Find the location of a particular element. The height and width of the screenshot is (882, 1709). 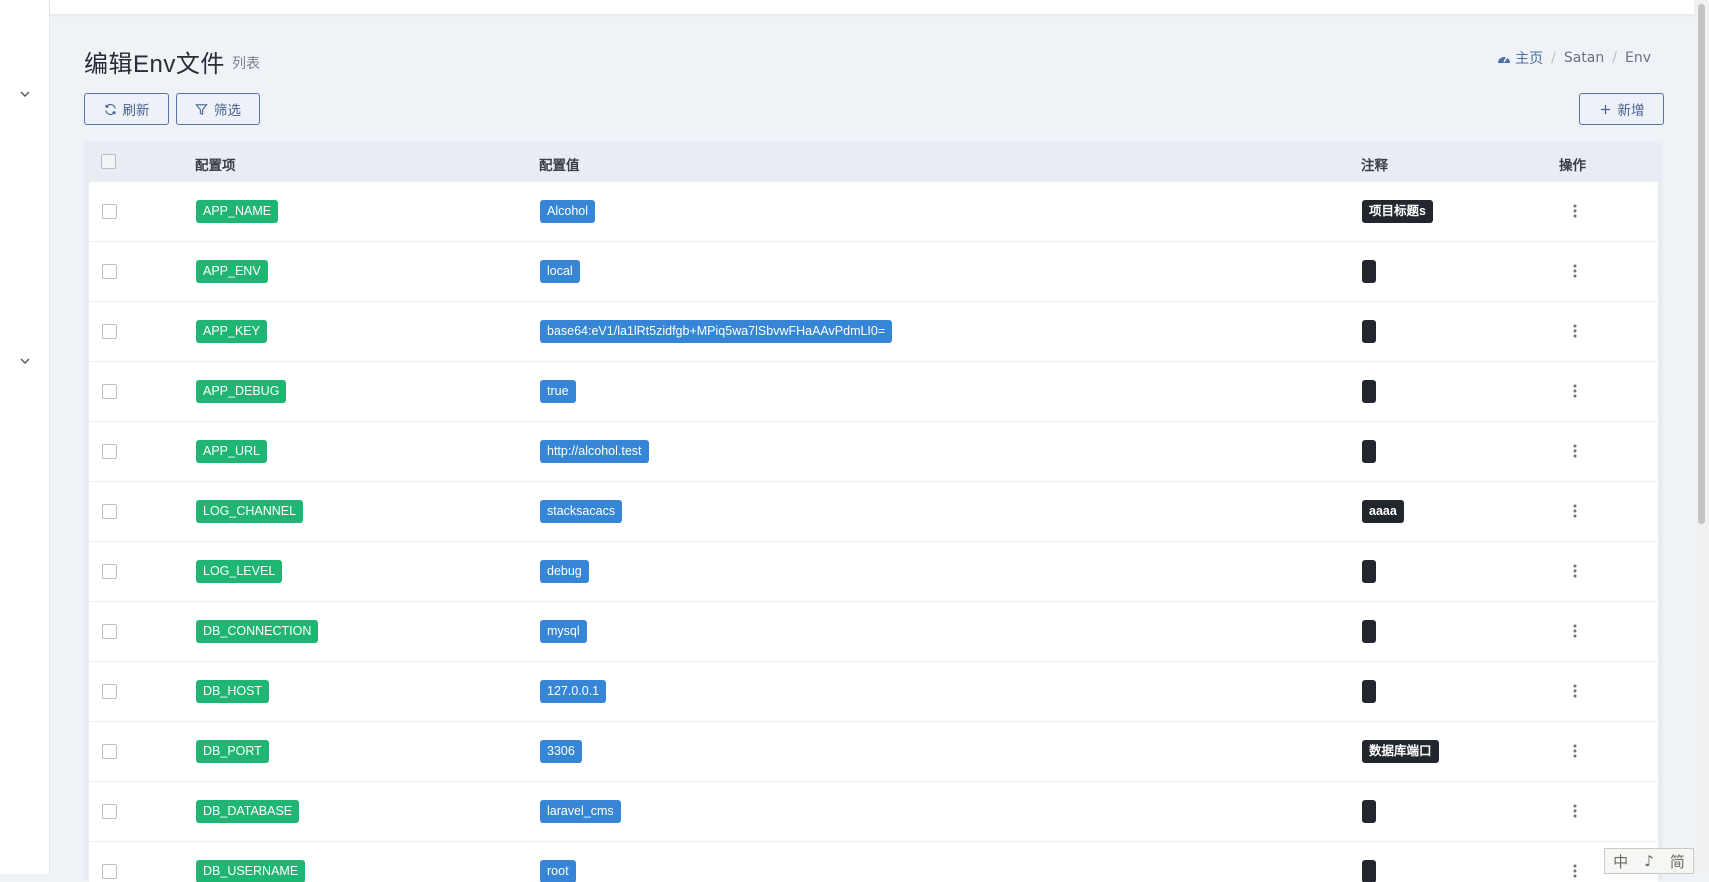

filter-label: 筛选 is located at coordinates (227, 111).